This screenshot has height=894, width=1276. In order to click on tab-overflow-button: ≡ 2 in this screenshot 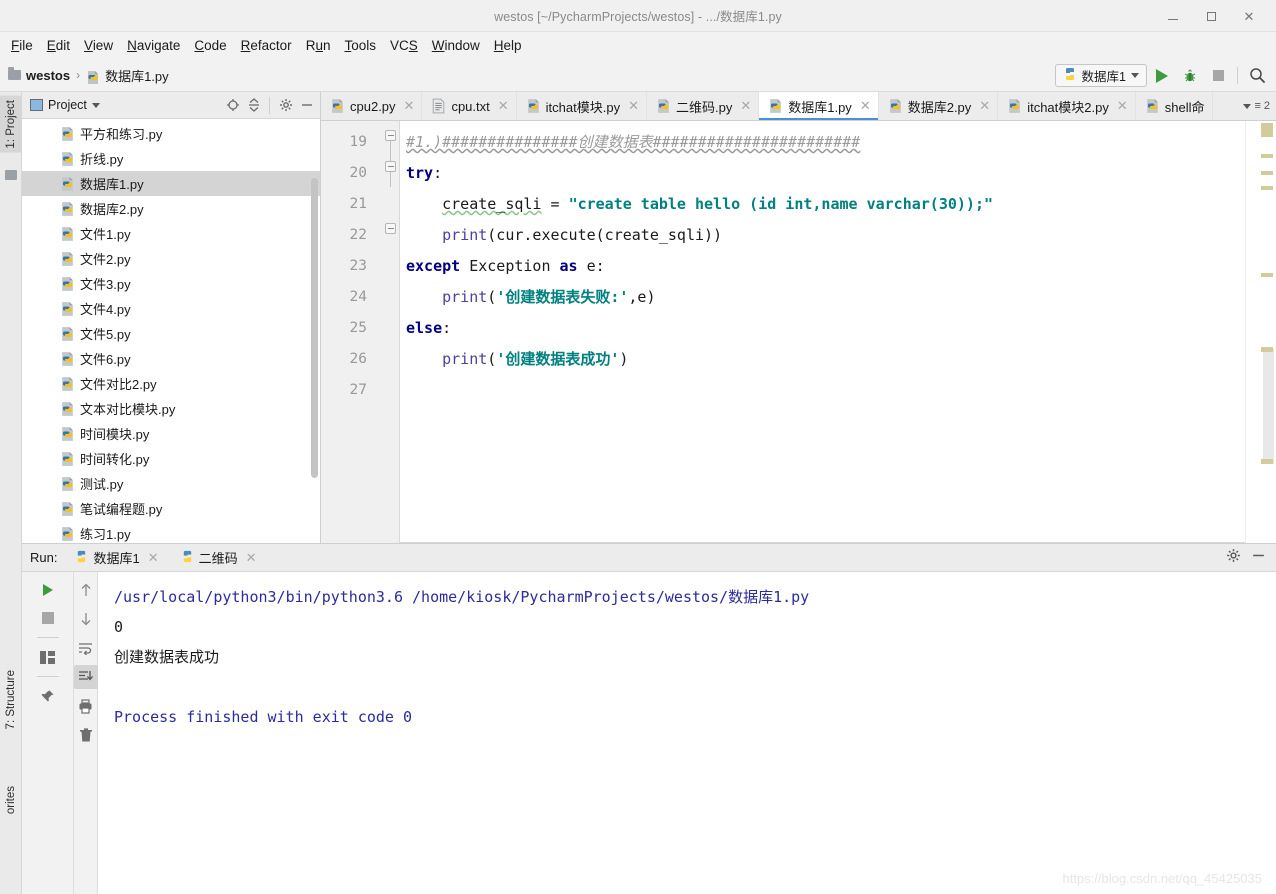, I will do `click(1256, 106)`.